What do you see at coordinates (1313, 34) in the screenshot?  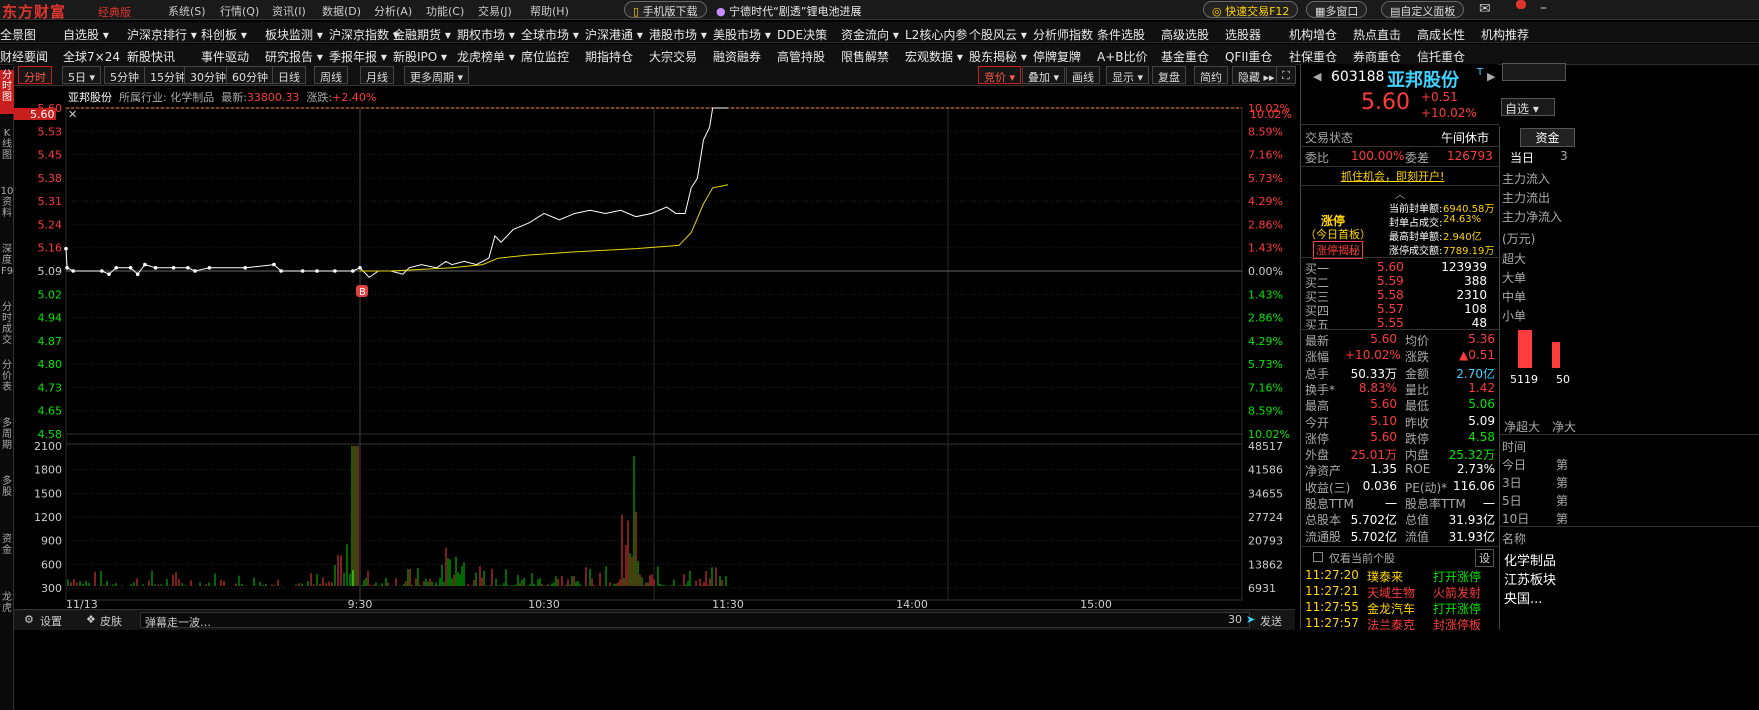 I see `nav-item: 机构增仓` at bounding box center [1313, 34].